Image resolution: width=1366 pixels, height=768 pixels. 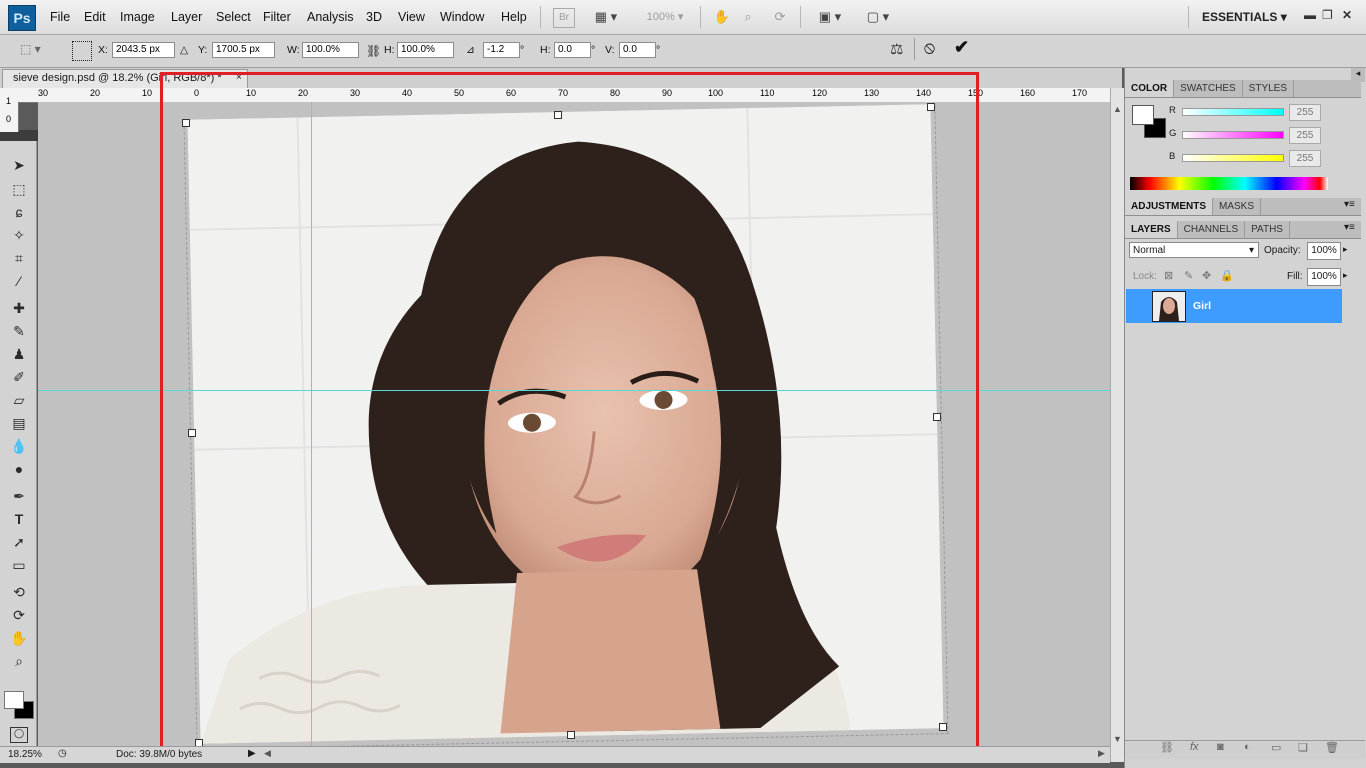 What do you see at coordinates (1117, 109) in the screenshot?
I see `scroll-up-icon: ▲` at bounding box center [1117, 109].